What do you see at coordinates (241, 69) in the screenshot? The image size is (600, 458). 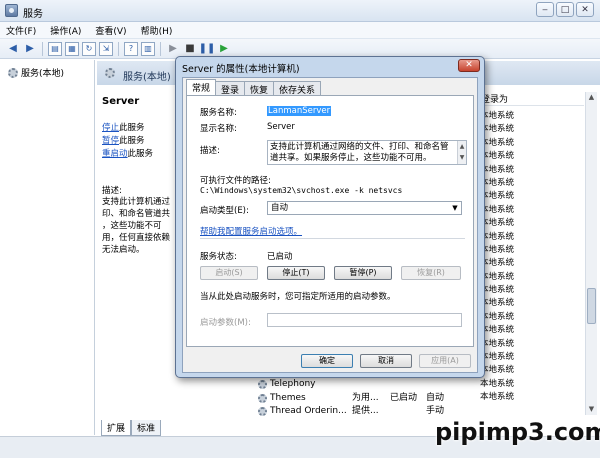 I see `dialog-title: Server 的属性(本地计算机)` at bounding box center [241, 69].